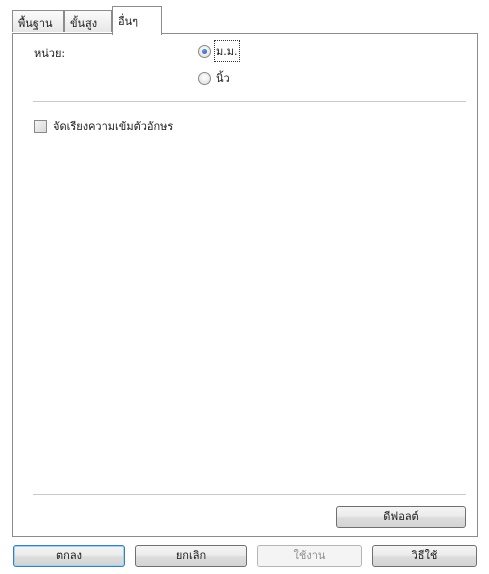 The image size is (489, 574). What do you see at coordinates (40, 126) in the screenshot?
I see `checkbox-icon` at bounding box center [40, 126].